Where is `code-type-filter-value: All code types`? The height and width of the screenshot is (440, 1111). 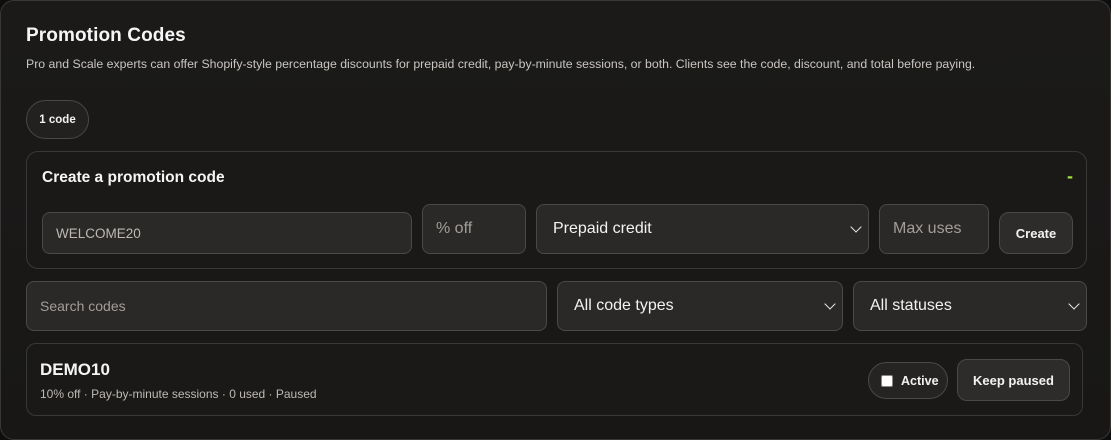
code-type-filter-value: All code types is located at coordinates (624, 305).